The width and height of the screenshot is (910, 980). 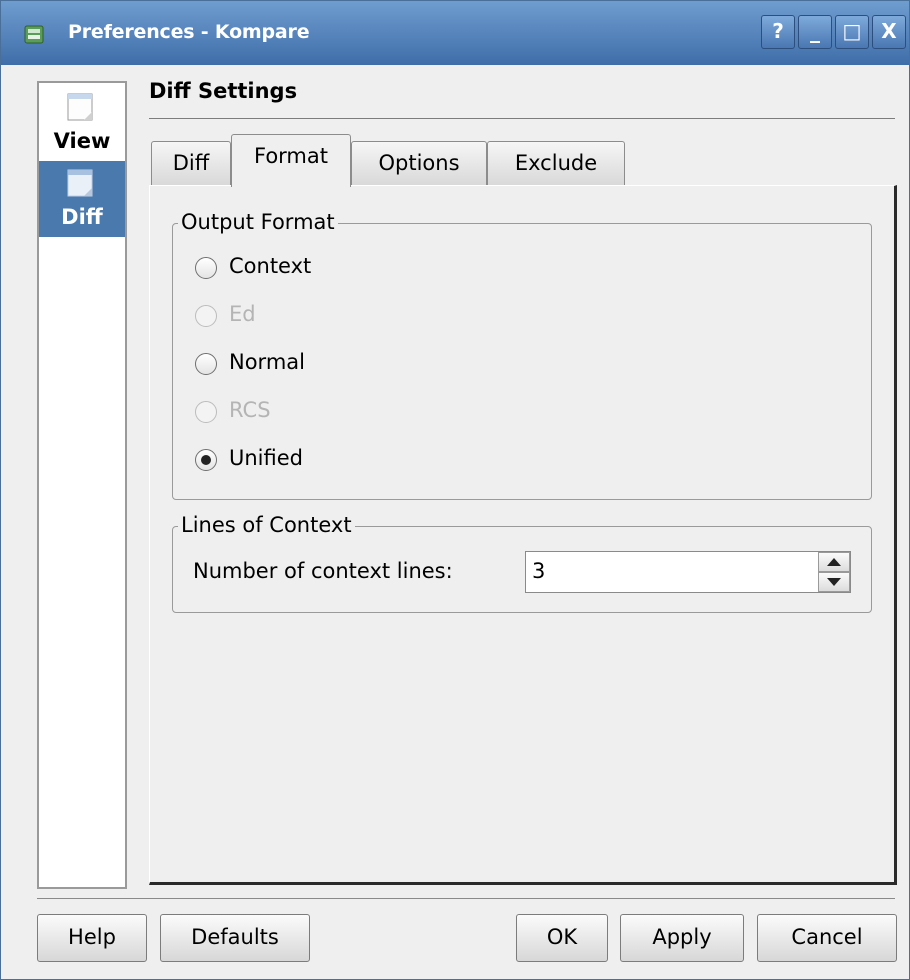 I want to click on spin-buttons, so click(x=834, y=572).